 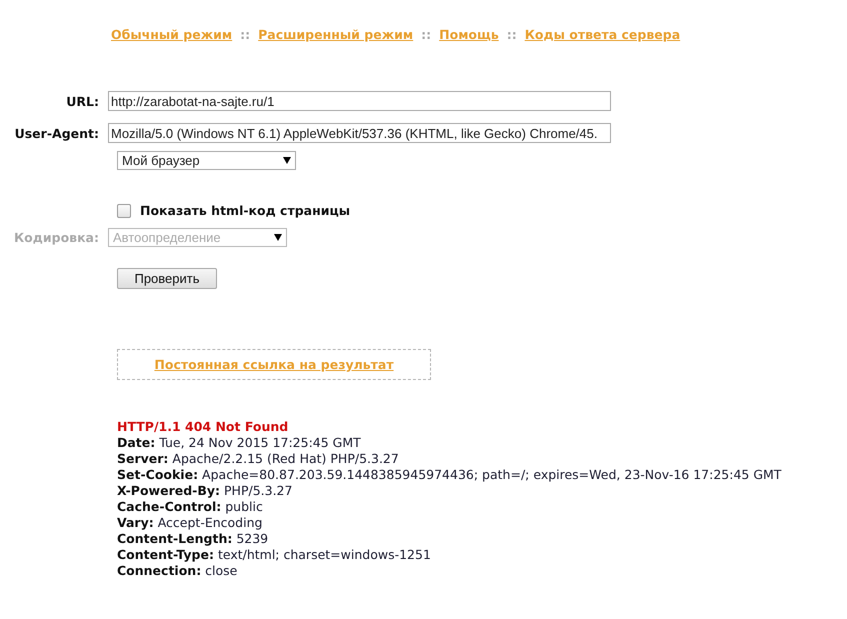 What do you see at coordinates (82, 101) in the screenshot?
I see `url-label: URL:` at bounding box center [82, 101].